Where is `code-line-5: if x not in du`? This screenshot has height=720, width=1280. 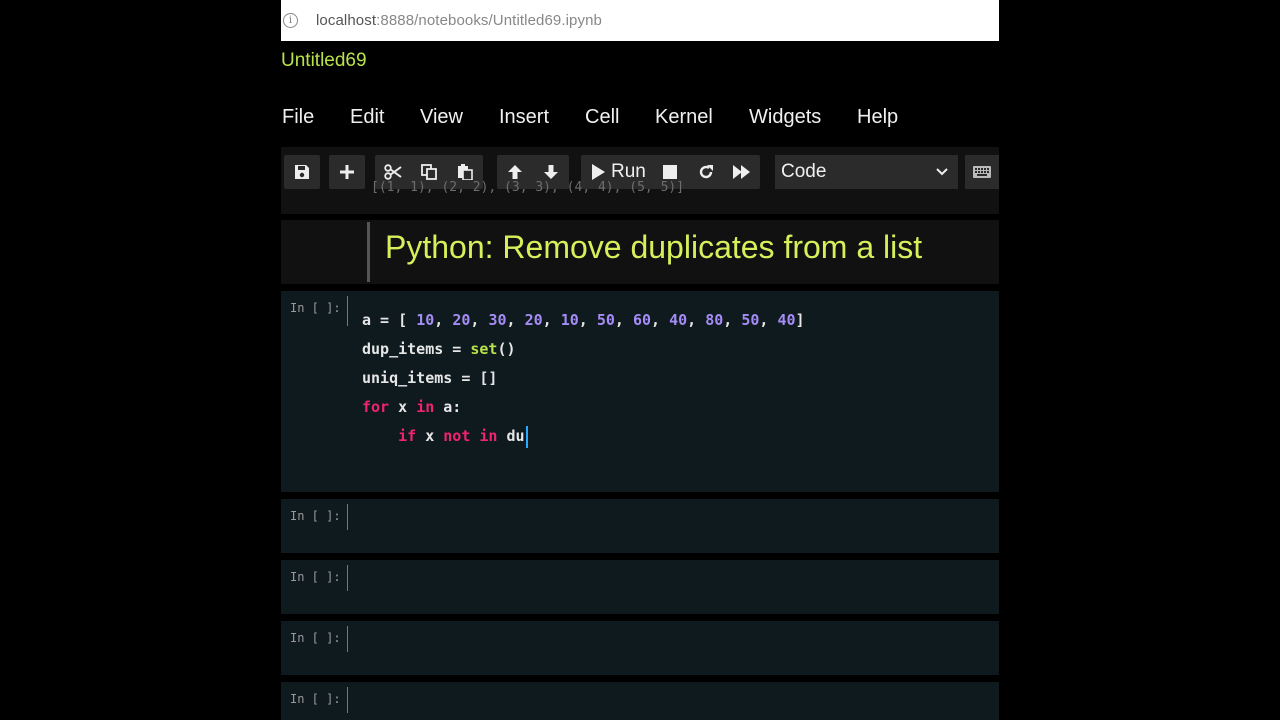
code-line-5: if x not in du is located at coordinates (583, 436).